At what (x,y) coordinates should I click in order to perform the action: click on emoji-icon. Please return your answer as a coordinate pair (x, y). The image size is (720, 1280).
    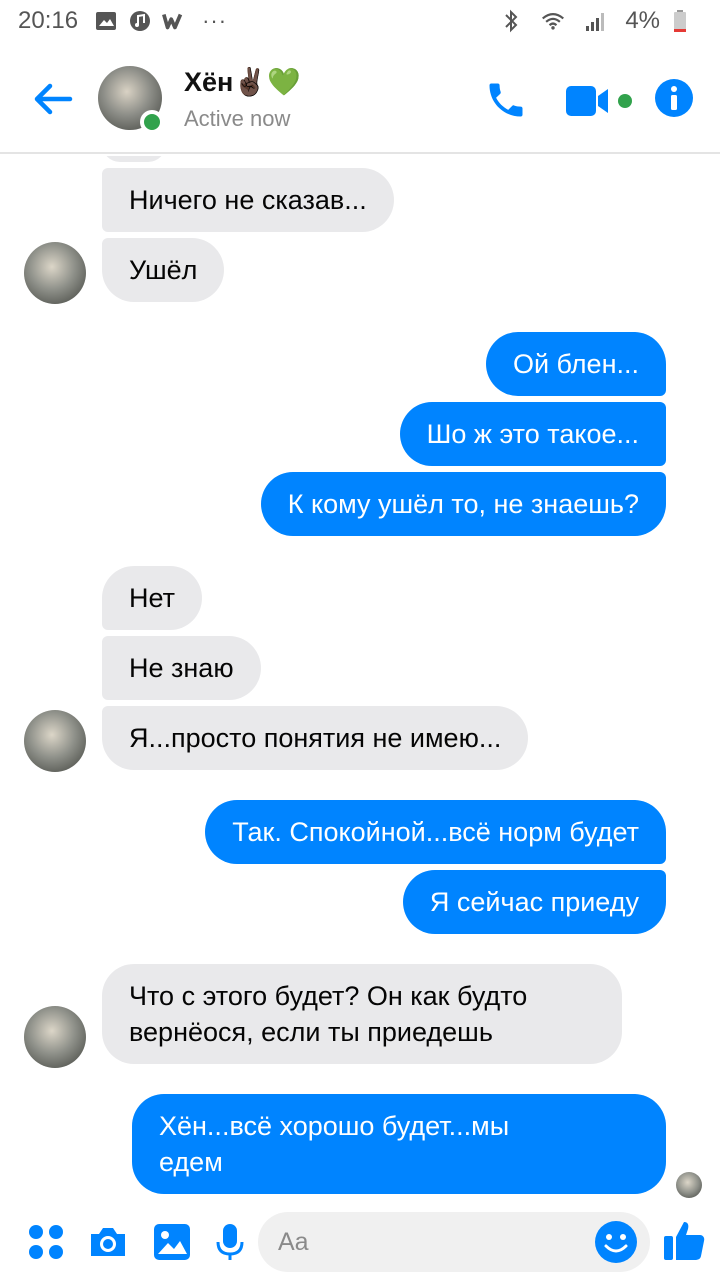
    Looking at the image, I should click on (616, 1242).